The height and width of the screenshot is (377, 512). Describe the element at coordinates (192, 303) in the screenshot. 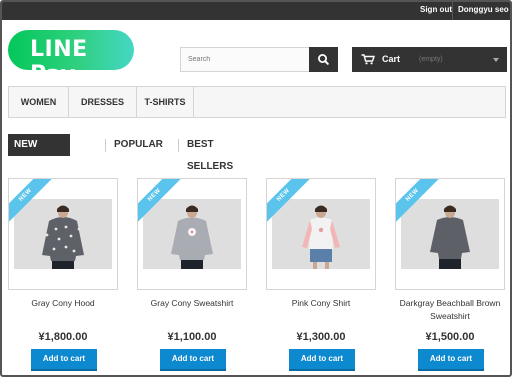

I see `product-name: Gray Cony Sweatshirt` at that location.